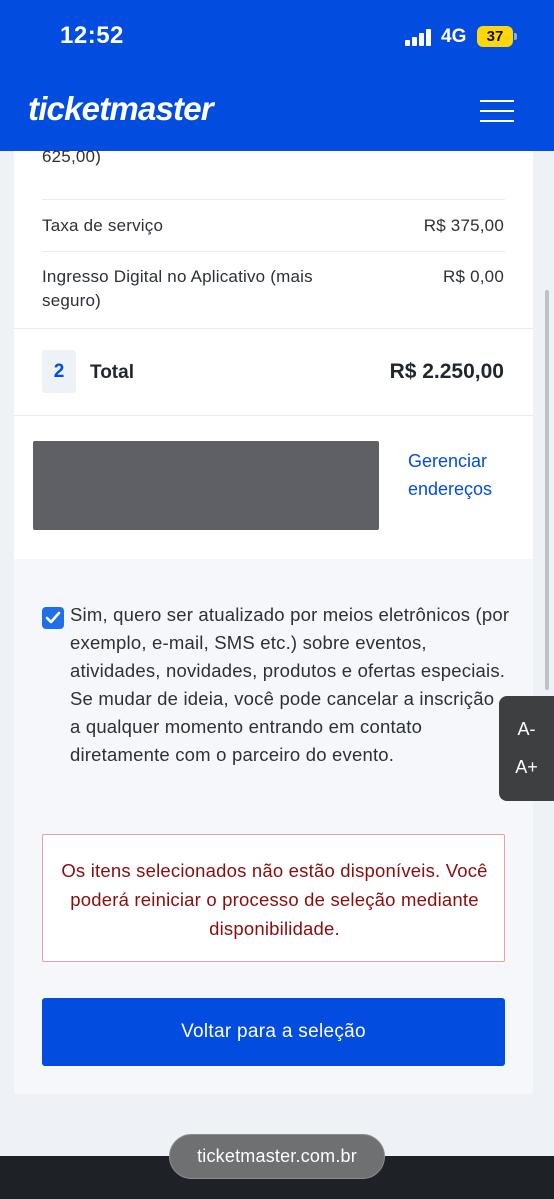 Image resolution: width=554 pixels, height=1199 pixels. I want to click on decrease-font-button: A-, so click(526, 729).